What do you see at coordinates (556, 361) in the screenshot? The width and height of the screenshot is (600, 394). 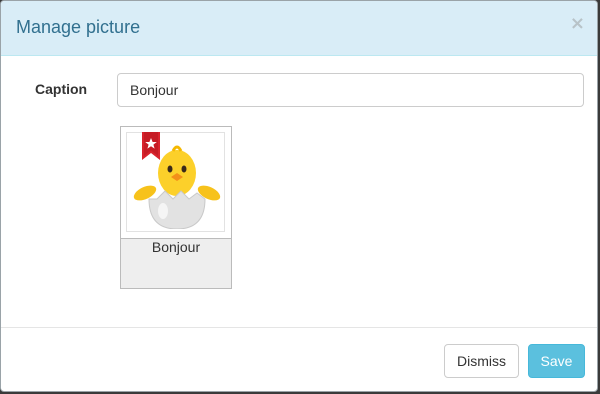 I see `save-button: Save` at bounding box center [556, 361].